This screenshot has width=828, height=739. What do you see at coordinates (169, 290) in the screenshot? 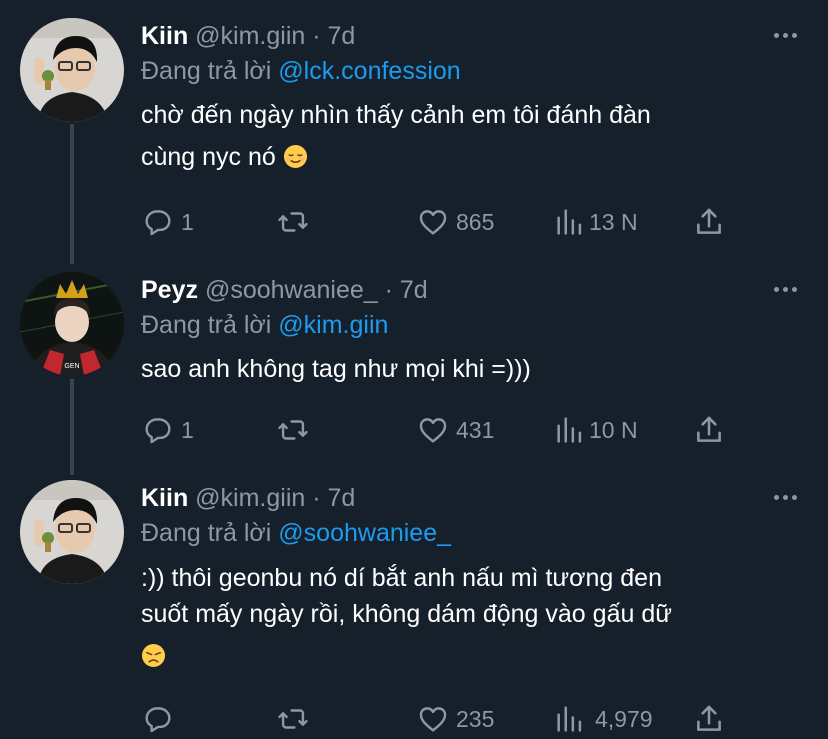
I see `display-name: Peyz` at bounding box center [169, 290].